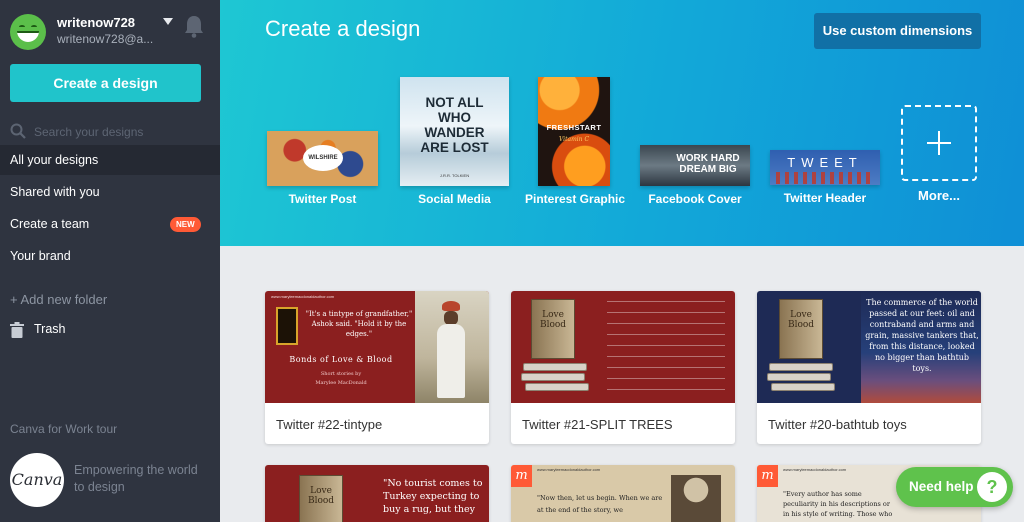 This screenshot has width=1024, height=522. Describe the element at coordinates (287, 326) in the screenshot. I see `book-cover-icon` at that location.